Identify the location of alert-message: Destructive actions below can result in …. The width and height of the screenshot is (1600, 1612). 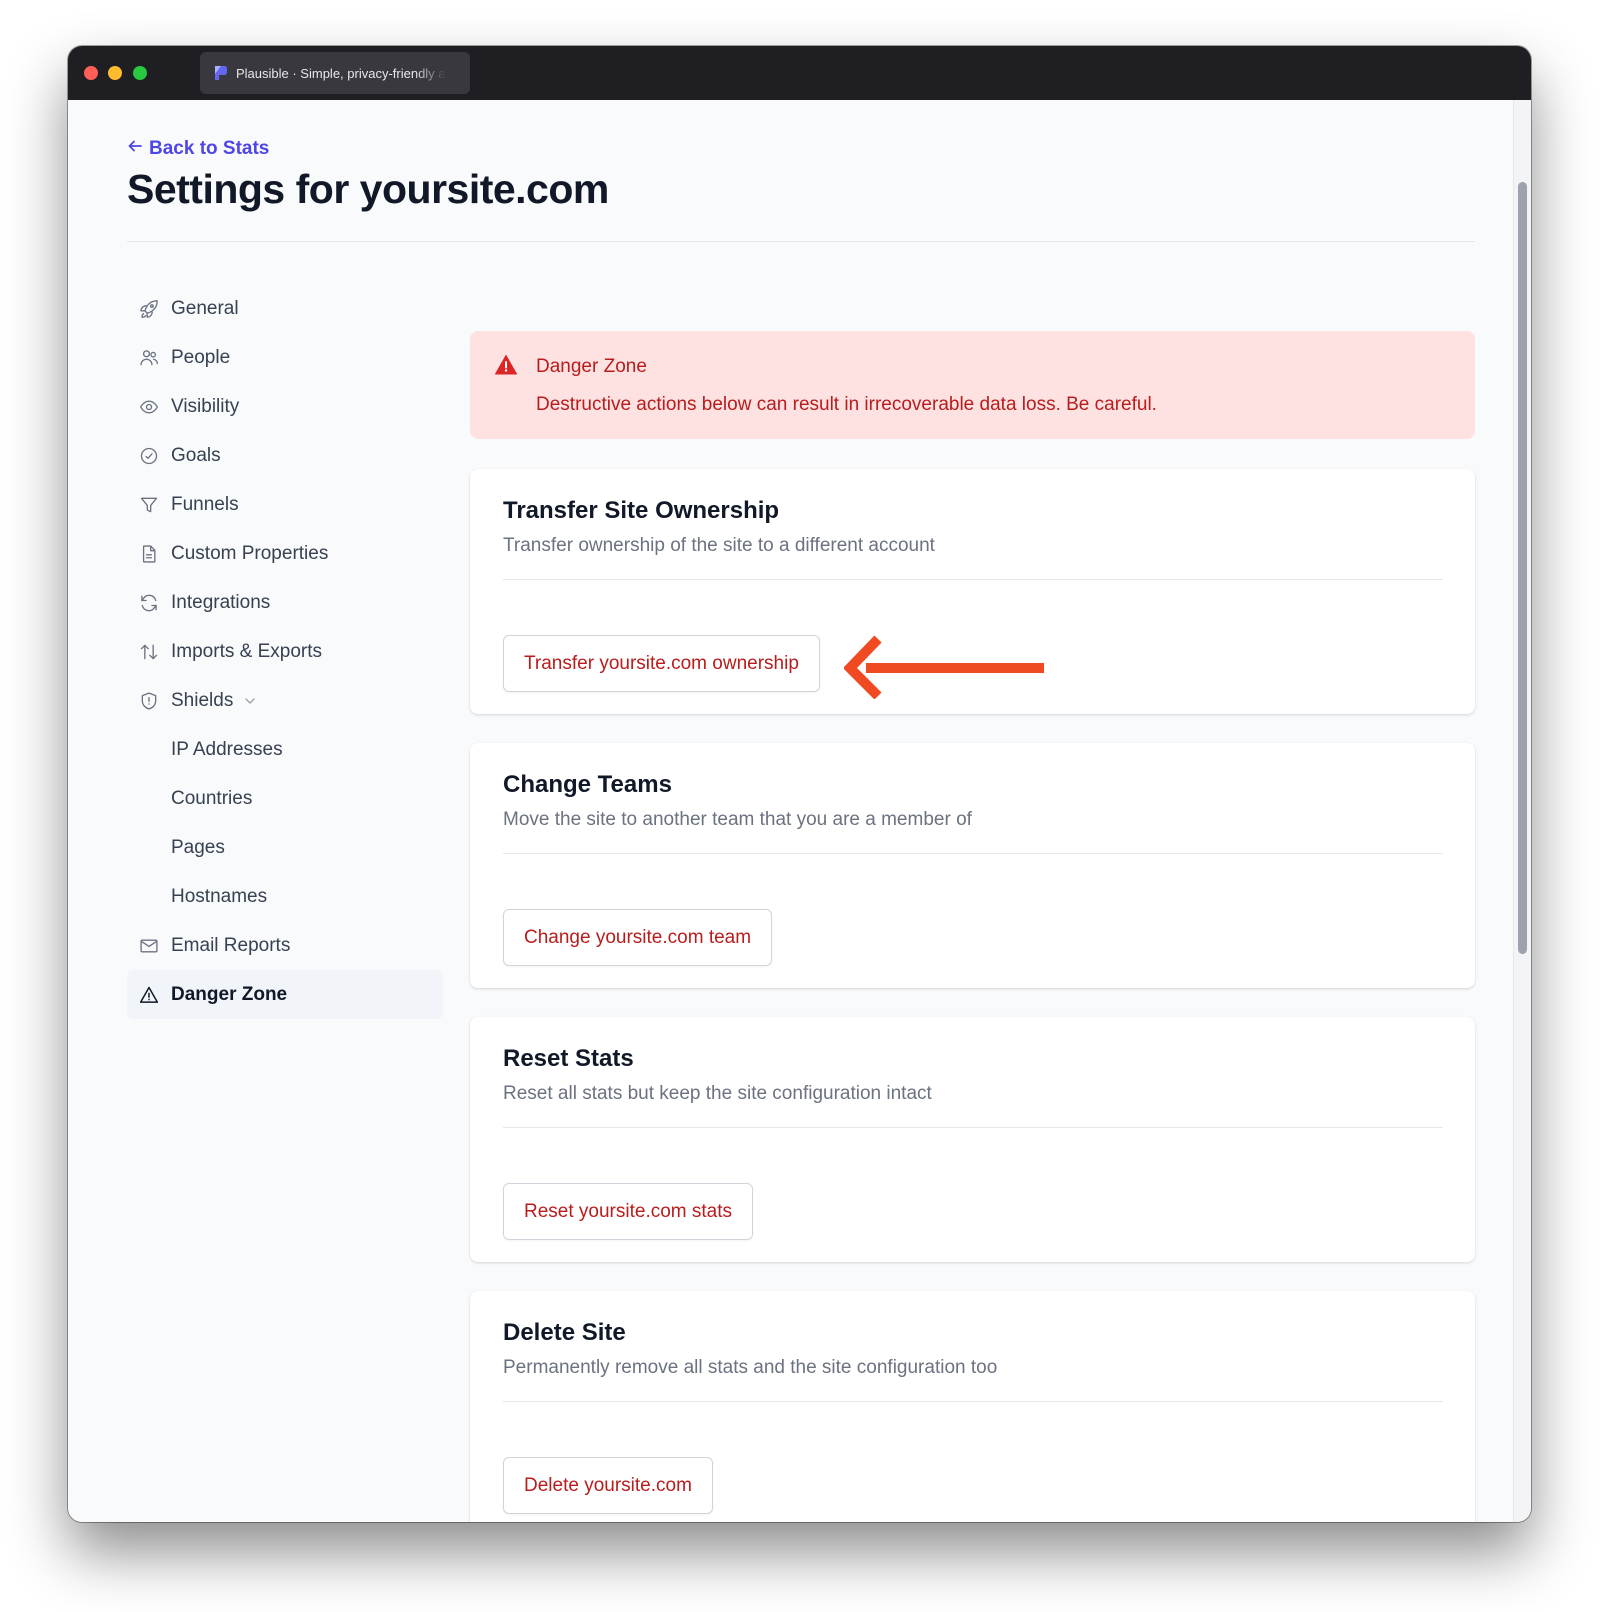
(846, 404).